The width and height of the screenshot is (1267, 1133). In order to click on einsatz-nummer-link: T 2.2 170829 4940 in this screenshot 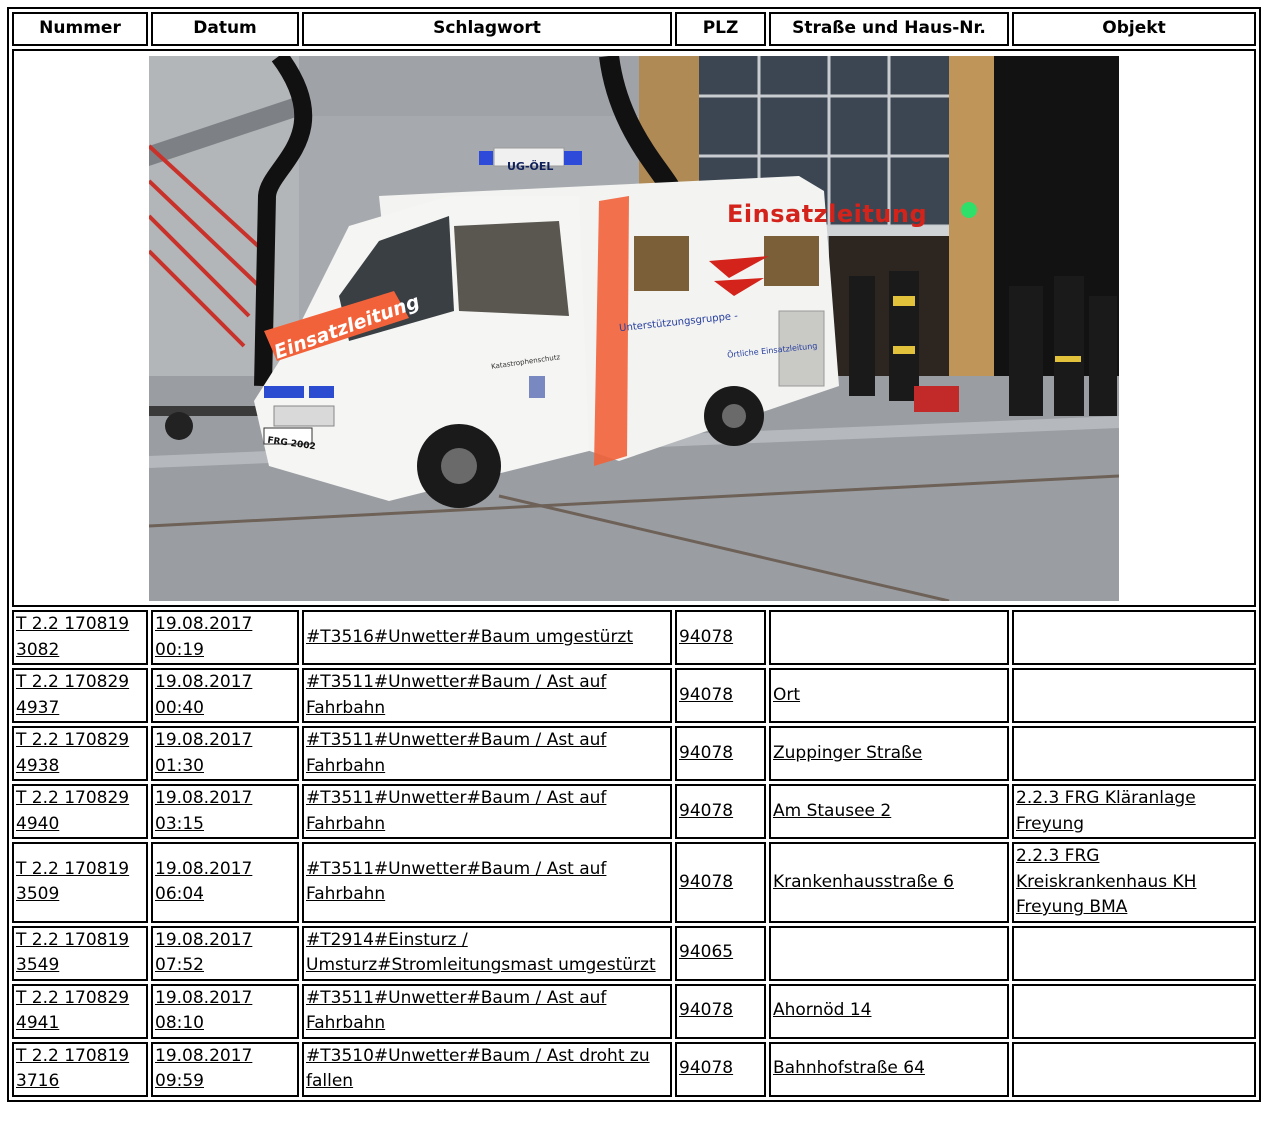, I will do `click(72, 811)`.